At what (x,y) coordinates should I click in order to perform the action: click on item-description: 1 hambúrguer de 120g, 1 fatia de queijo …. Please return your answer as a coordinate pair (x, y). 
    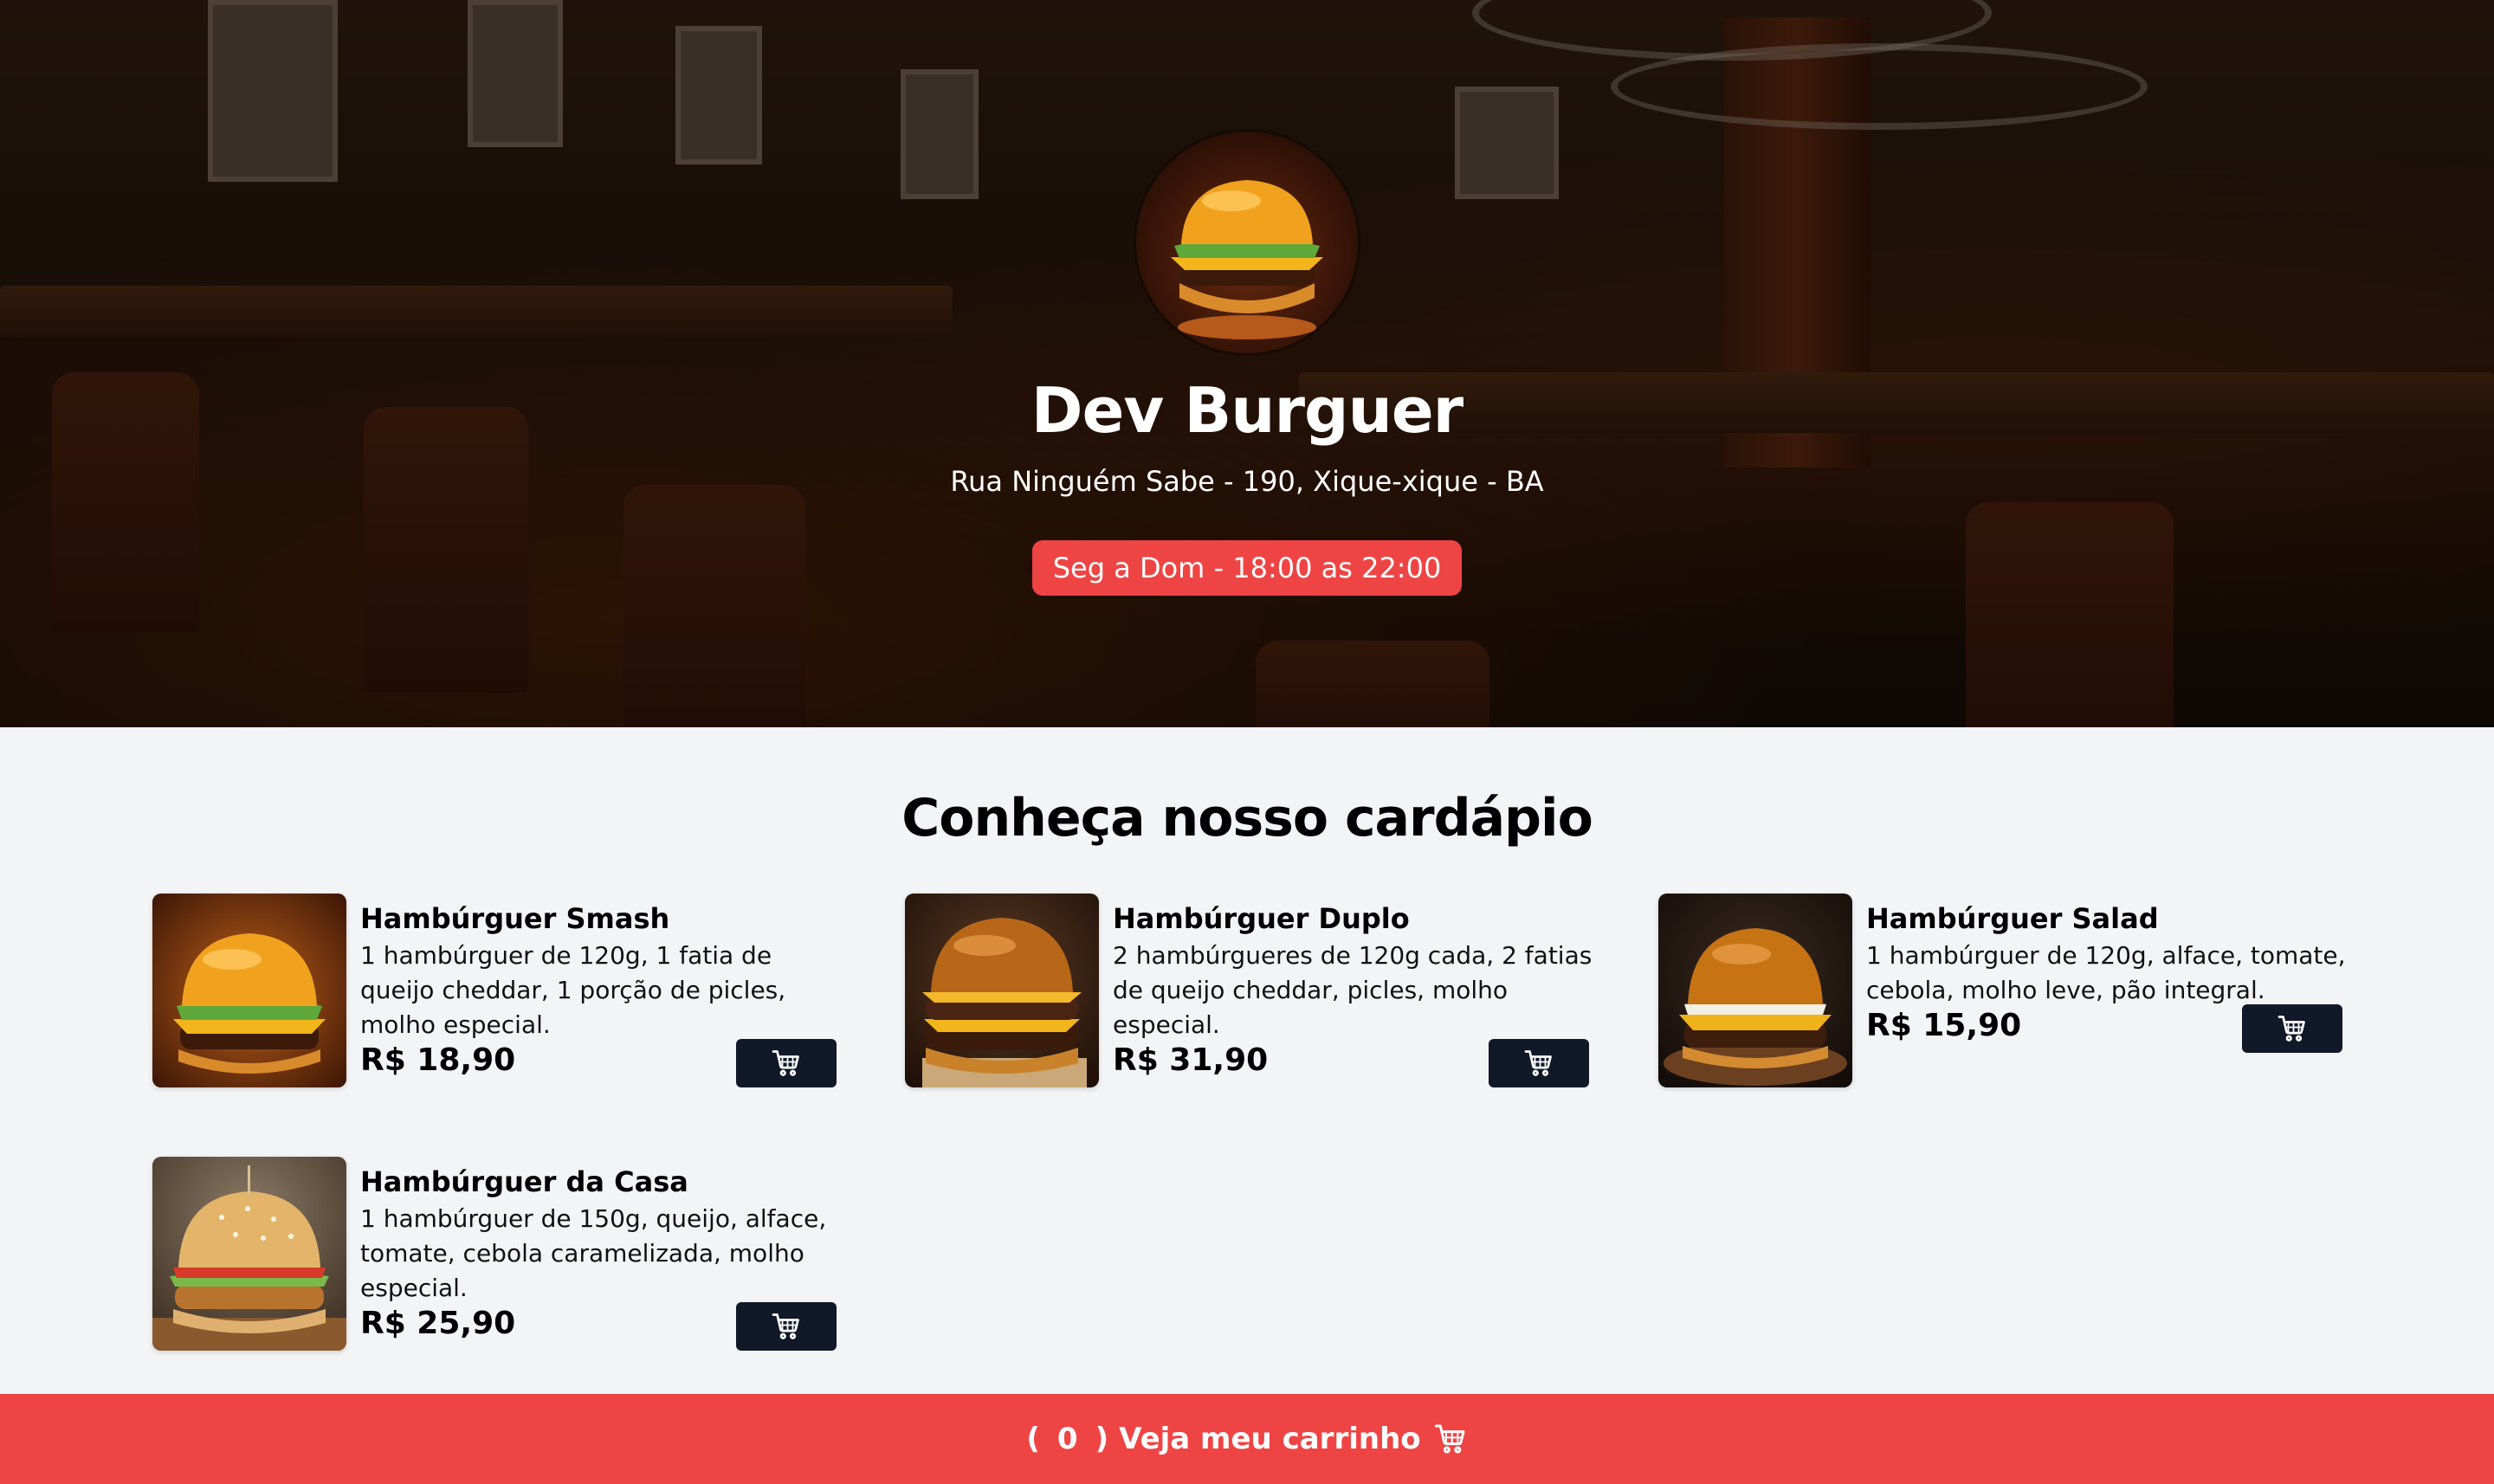
    Looking at the image, I should click on (573, 990).